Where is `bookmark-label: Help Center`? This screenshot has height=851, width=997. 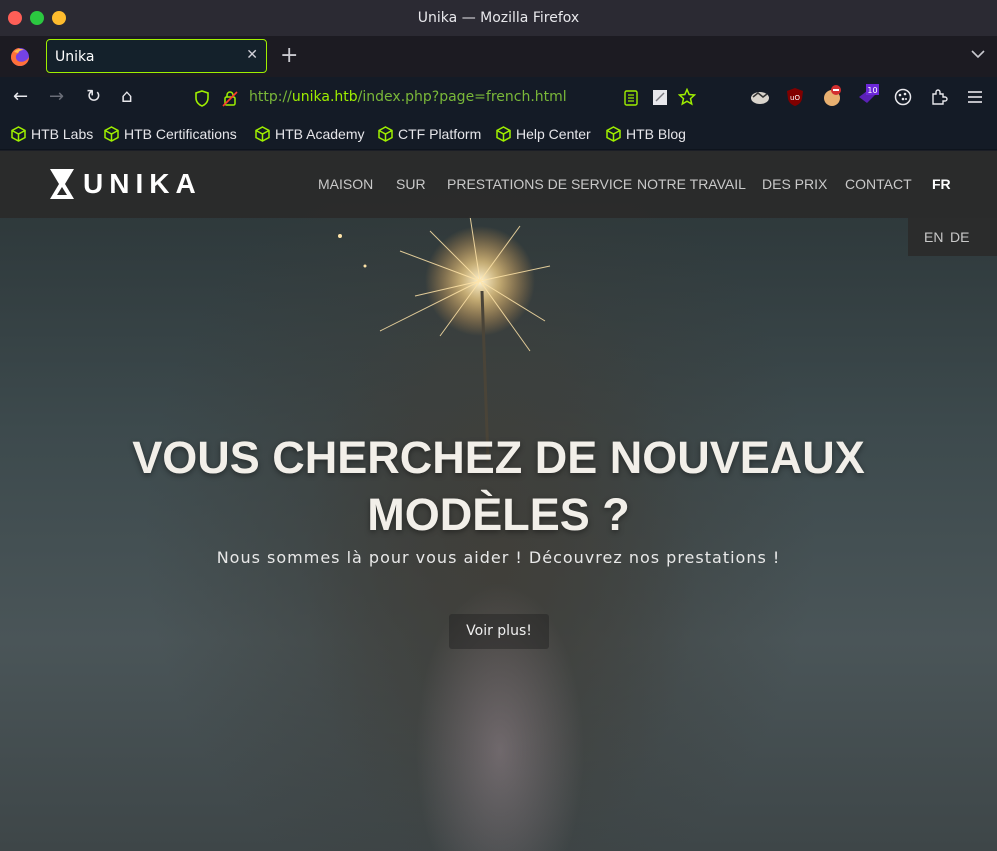 bookmark-label: Help Center is located at coordinates (553, 134).